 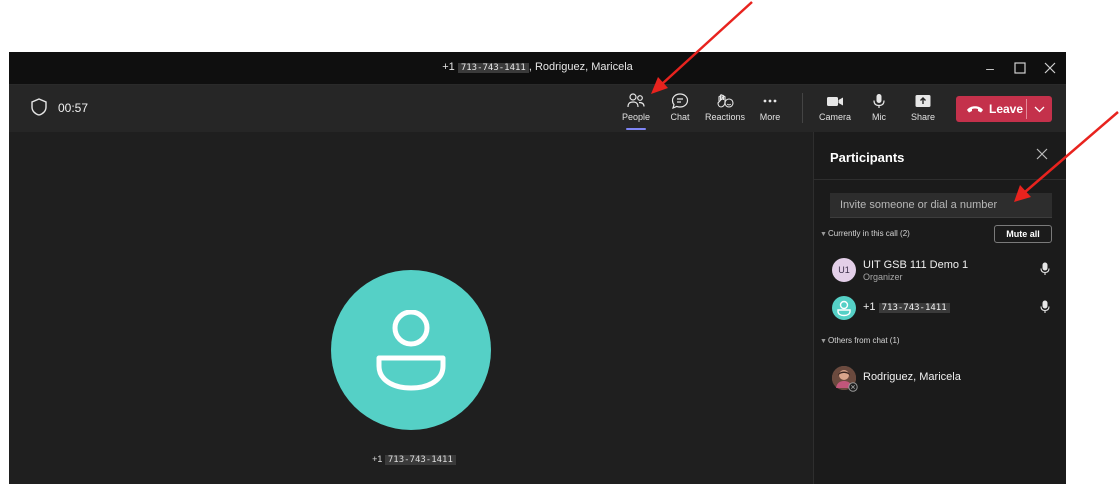 I want to click on reactions-label: Reactions, so click(x=725, y=117).